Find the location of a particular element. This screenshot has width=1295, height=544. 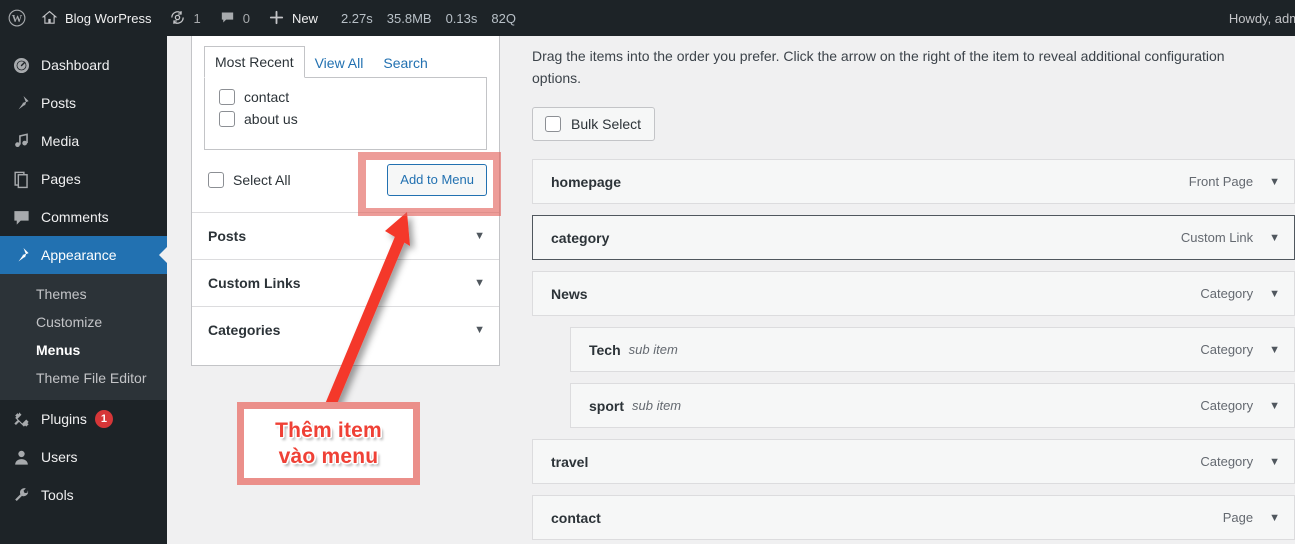

howdy-account-menu: Howdy, admi is located at coordinates (1257, 18).